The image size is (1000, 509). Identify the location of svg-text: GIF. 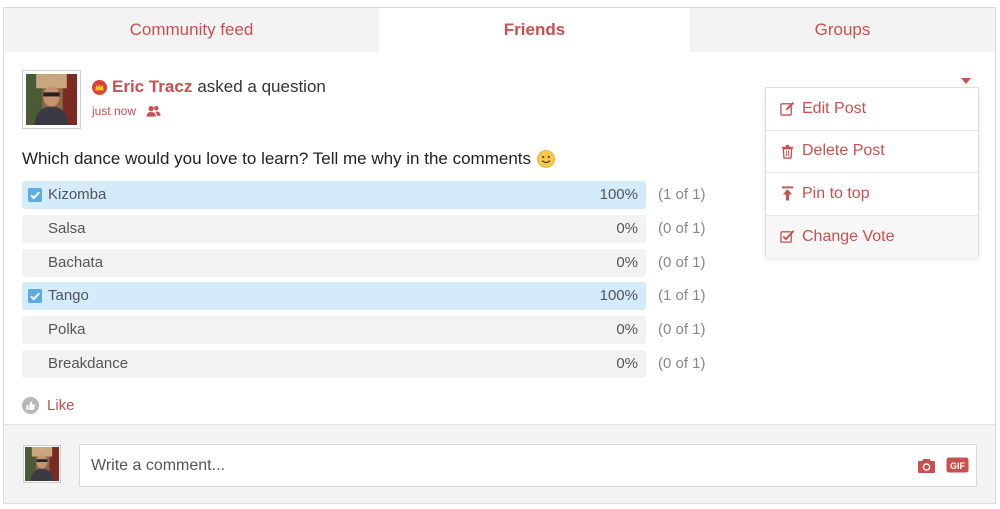
(958, 466).